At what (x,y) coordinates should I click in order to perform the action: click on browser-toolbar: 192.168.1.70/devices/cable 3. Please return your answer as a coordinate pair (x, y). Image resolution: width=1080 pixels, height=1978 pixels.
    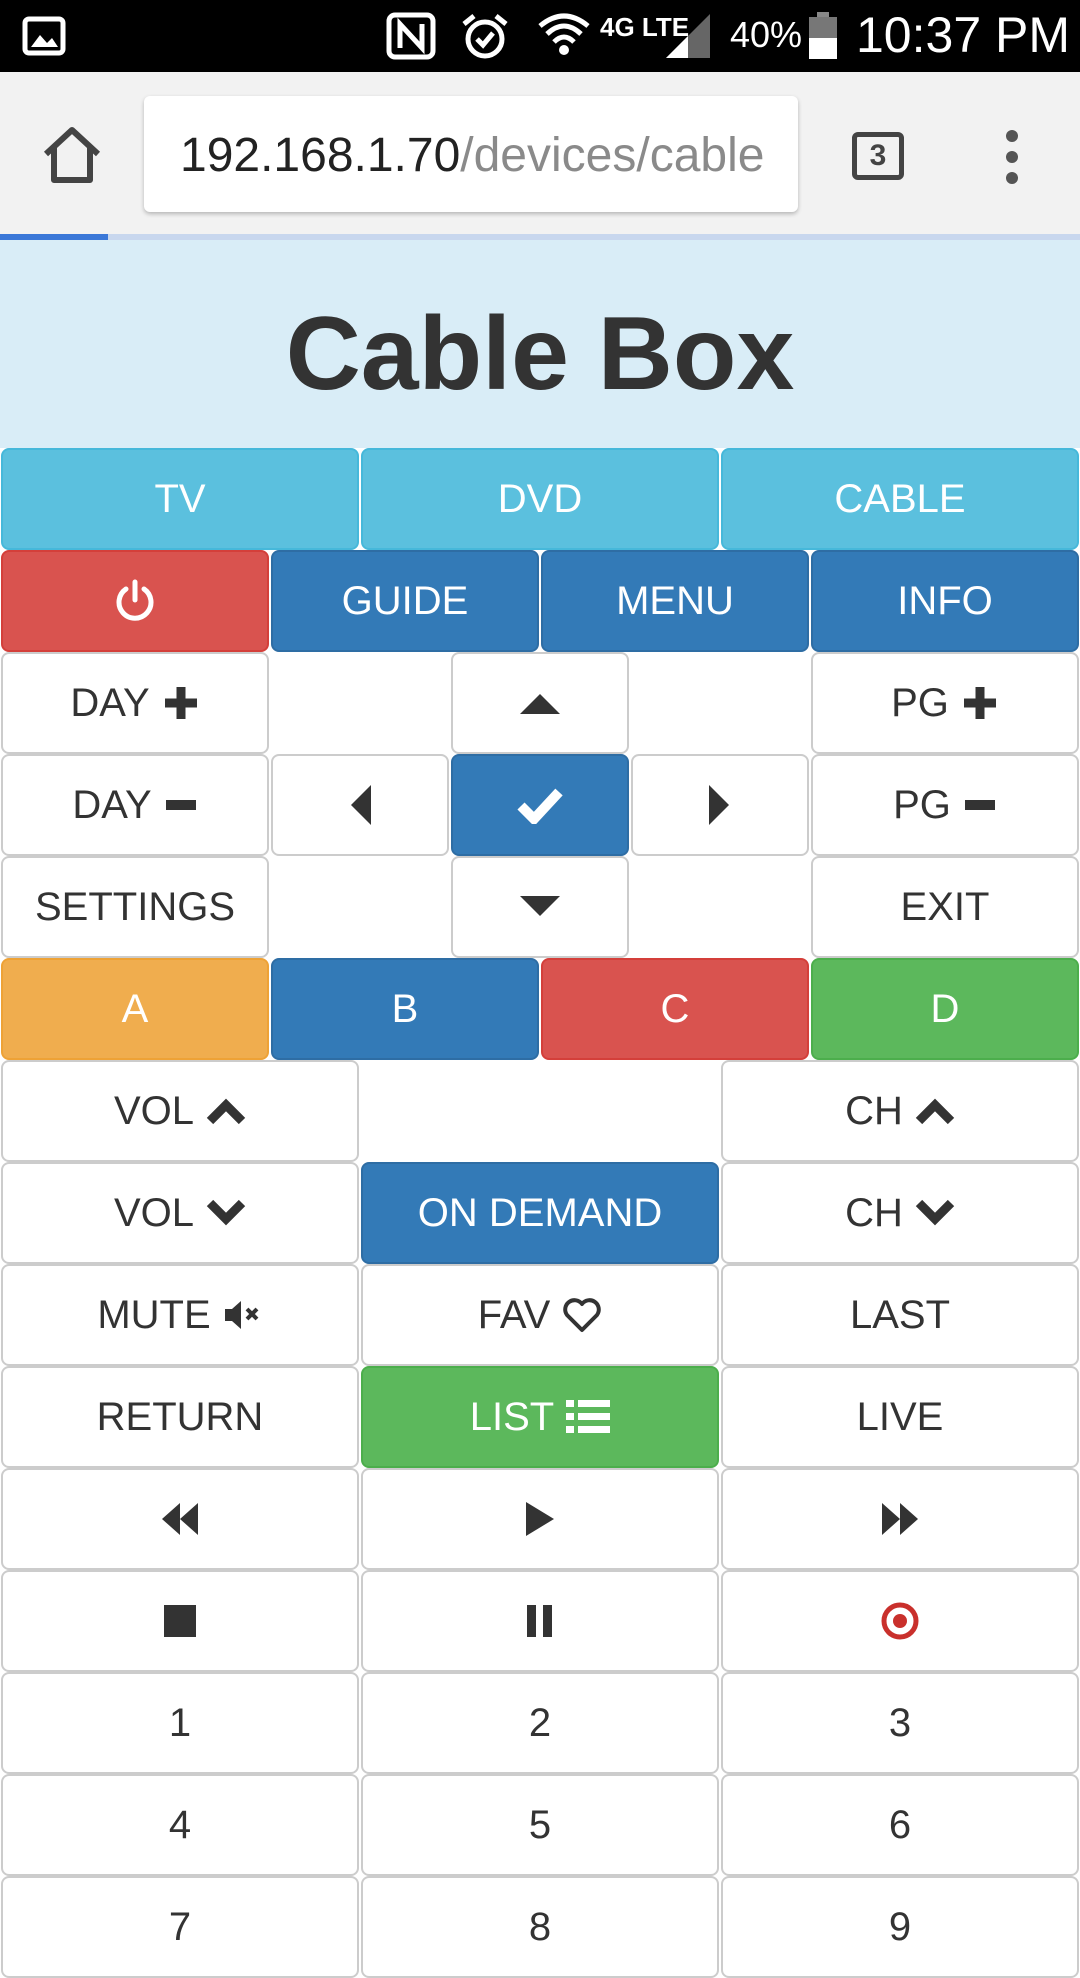
    Looking at the image, I should click on (540, 154).